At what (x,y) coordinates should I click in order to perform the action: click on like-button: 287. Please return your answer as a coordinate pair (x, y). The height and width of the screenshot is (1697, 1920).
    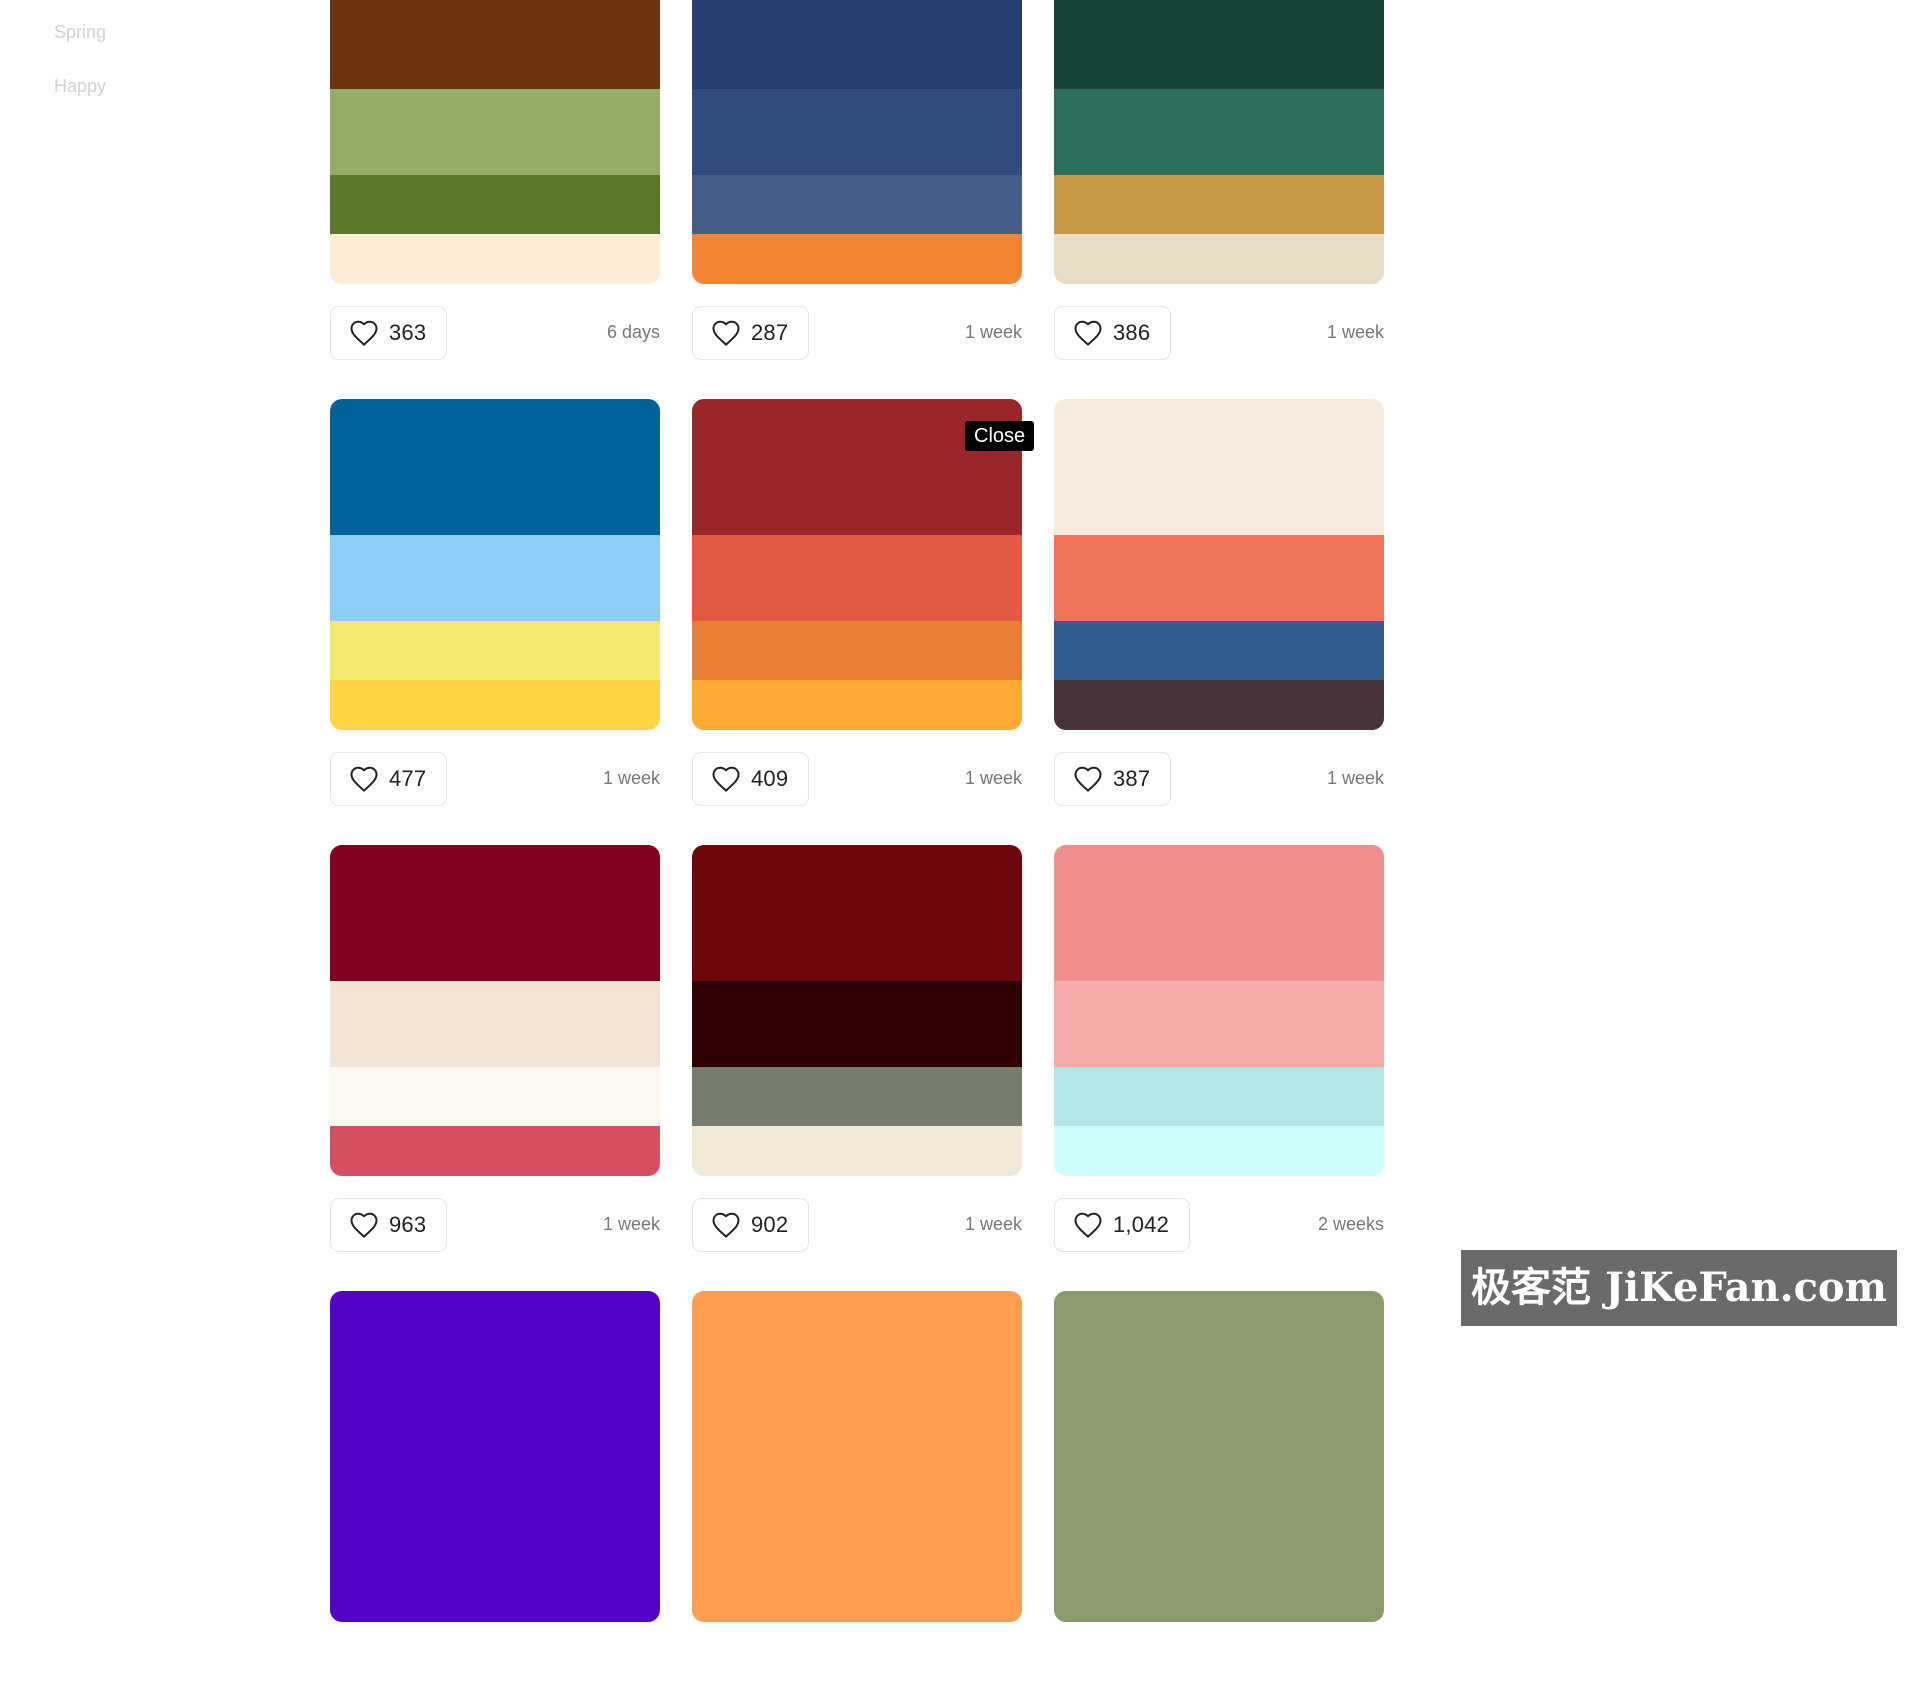
    Looking at the image, I should click on (751, 333).